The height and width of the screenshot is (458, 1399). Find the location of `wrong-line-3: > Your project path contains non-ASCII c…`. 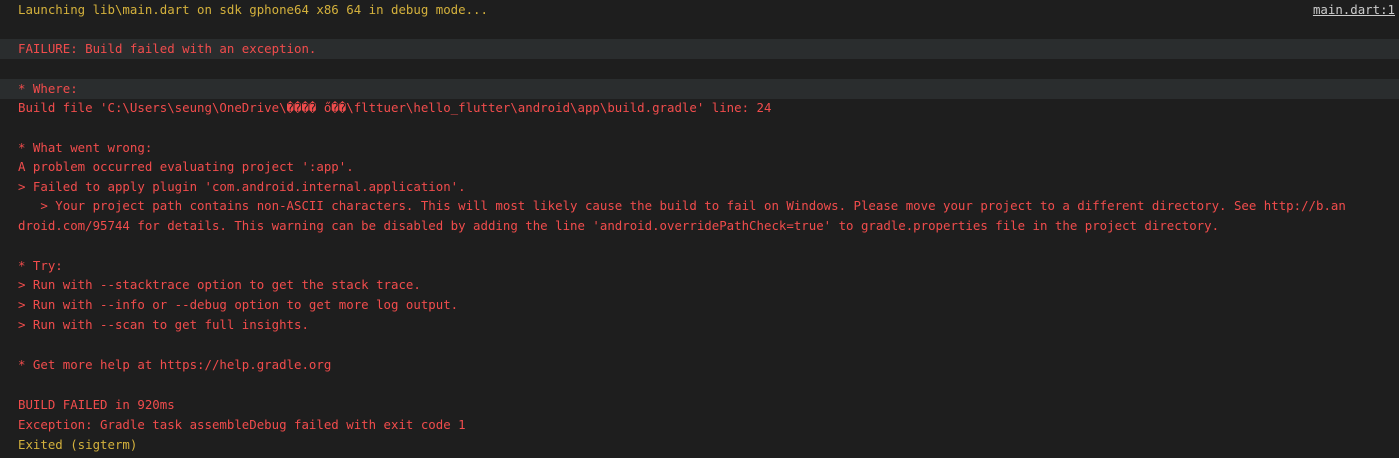

wrong-line-3: > Your project path contains non-ASCII c… is located at coordinates (682, 205).